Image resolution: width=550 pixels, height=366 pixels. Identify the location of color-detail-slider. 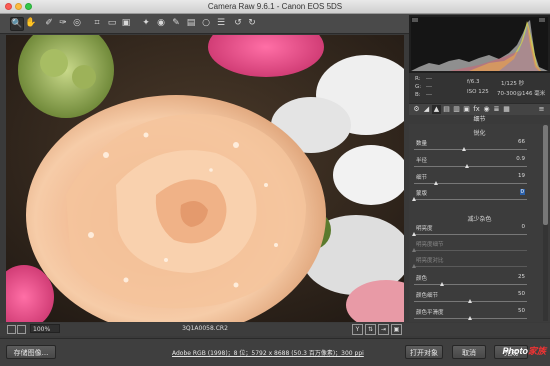
(470, 301).